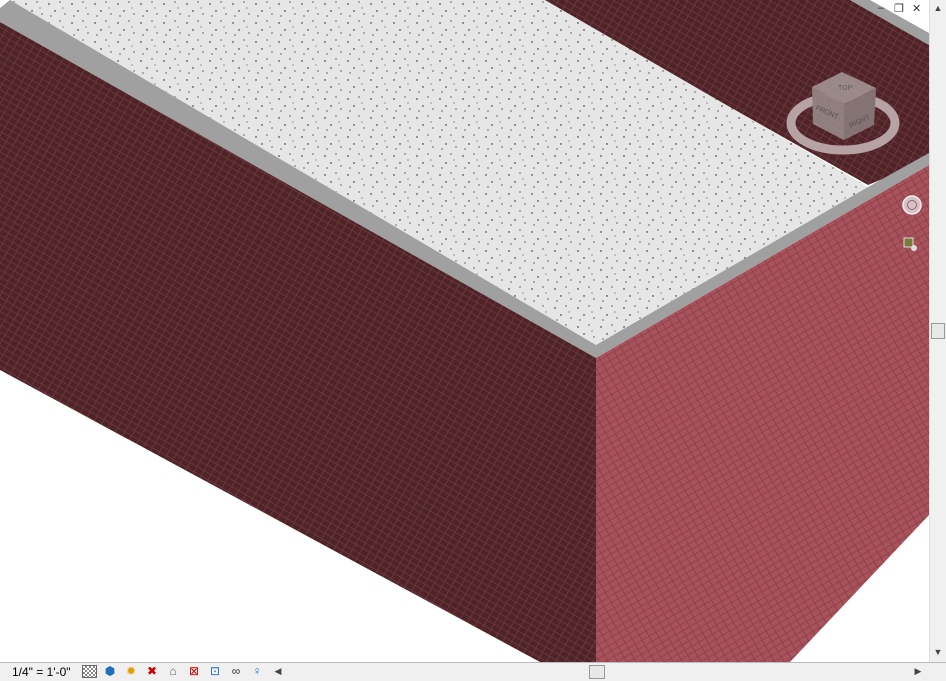  I want to click on vertical-scrollbar: ▲ ▼, so click(937, 331).